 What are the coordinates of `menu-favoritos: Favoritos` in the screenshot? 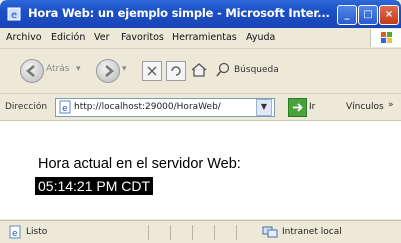 It's located at (142, 37).